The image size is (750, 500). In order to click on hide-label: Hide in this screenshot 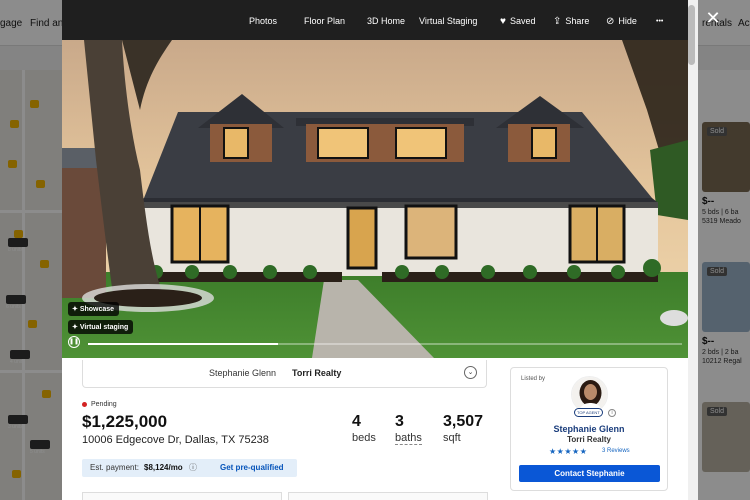, I will do `click(627, 21)`.